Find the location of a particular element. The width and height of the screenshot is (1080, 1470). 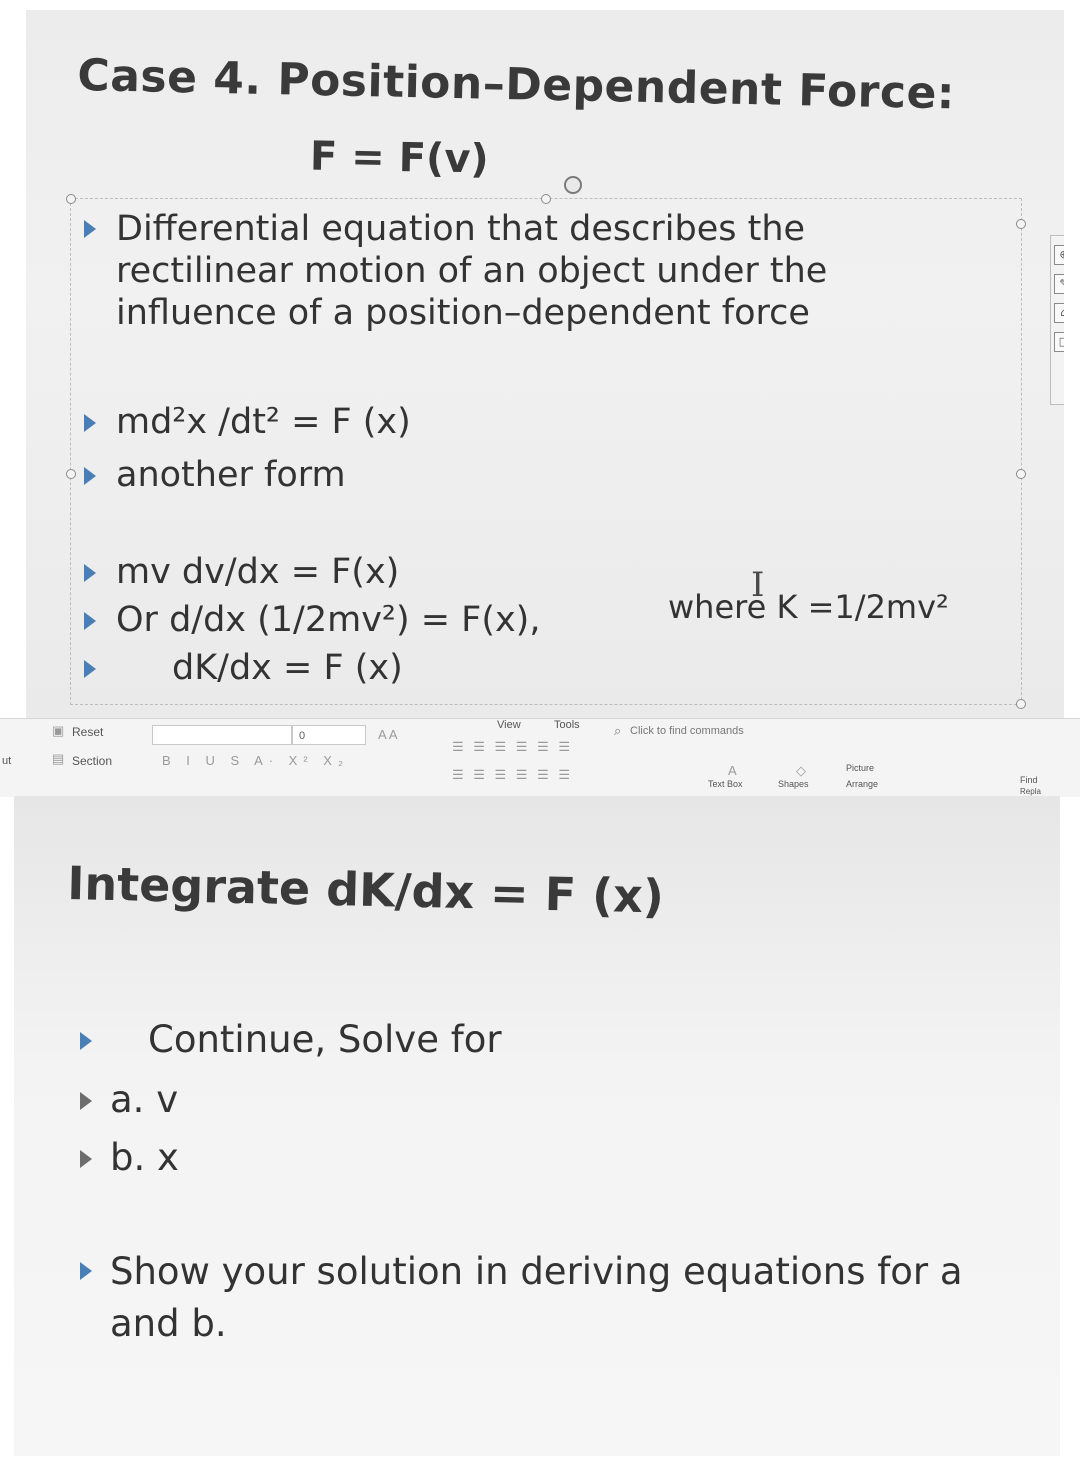

pen-icon: ✎ is located at coordinates (1059, 284).